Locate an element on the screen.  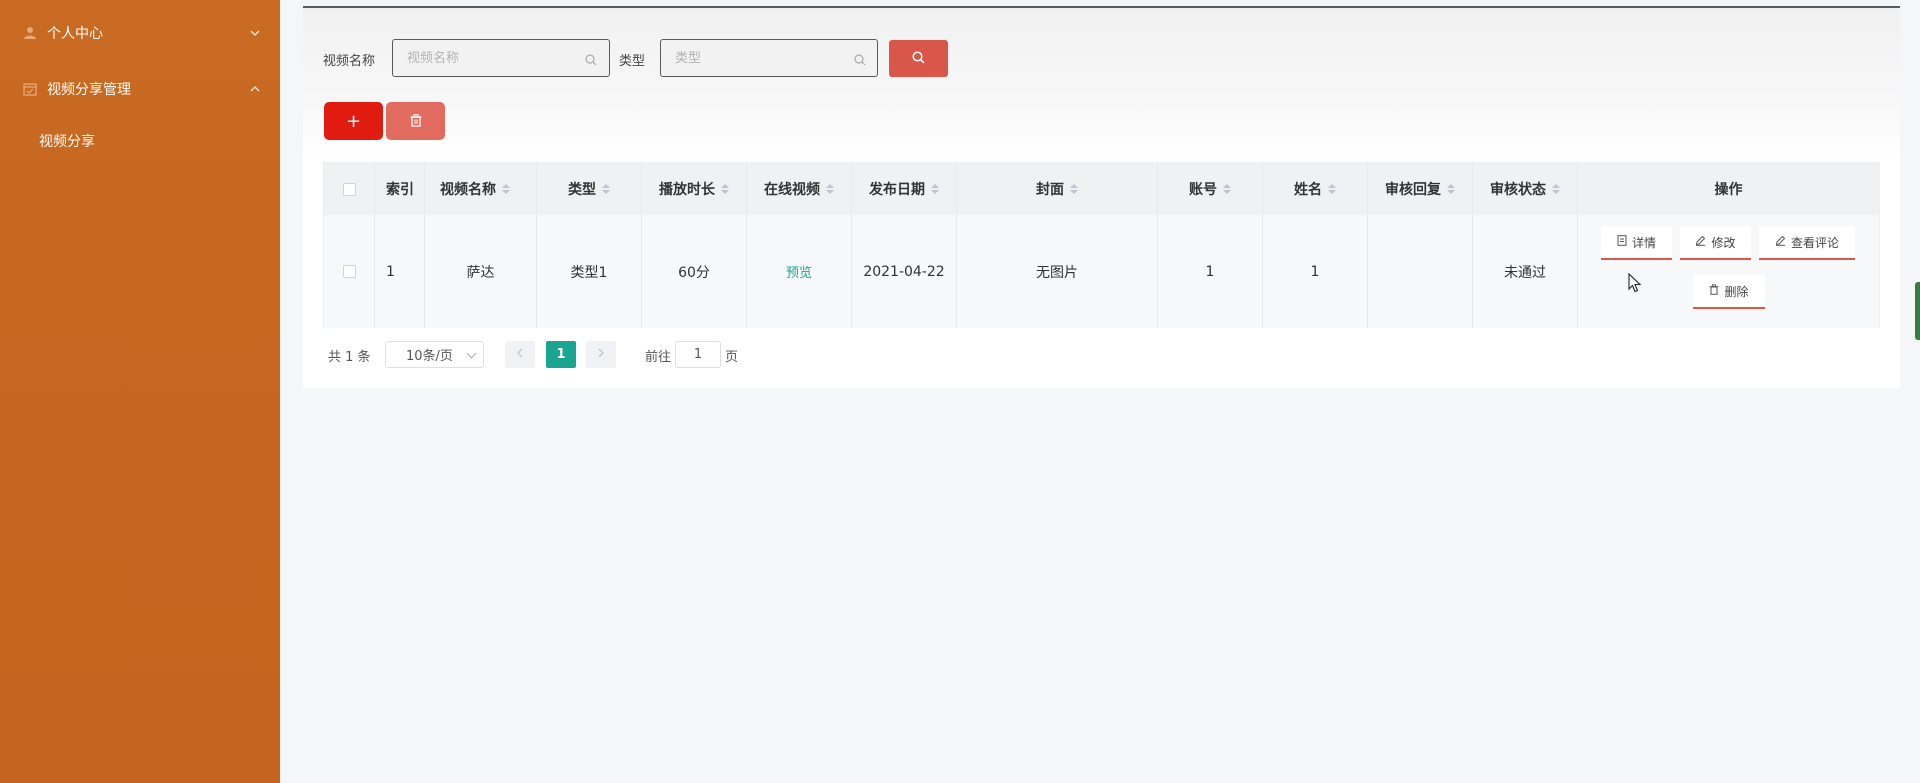
mouse-cursor-icon is located at coordinates (1635, 284).